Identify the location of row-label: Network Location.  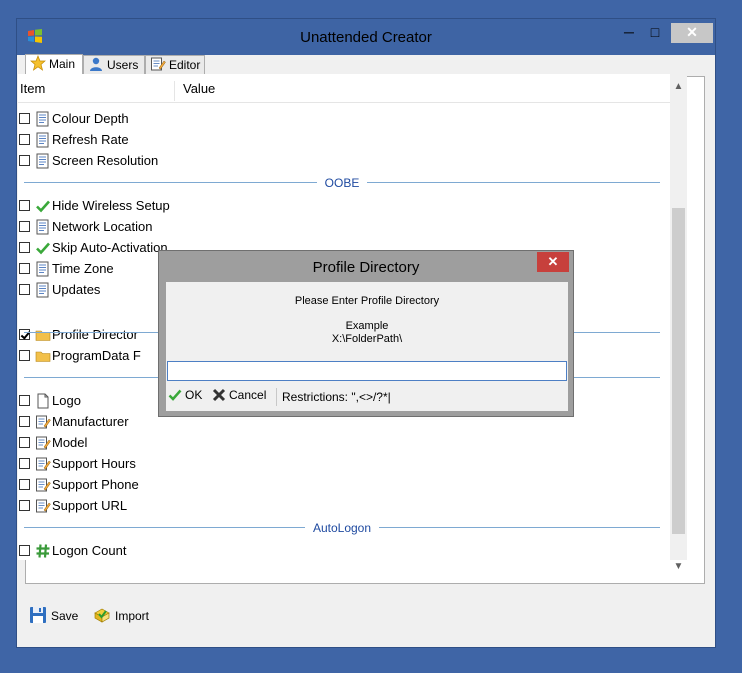
(102, 226).